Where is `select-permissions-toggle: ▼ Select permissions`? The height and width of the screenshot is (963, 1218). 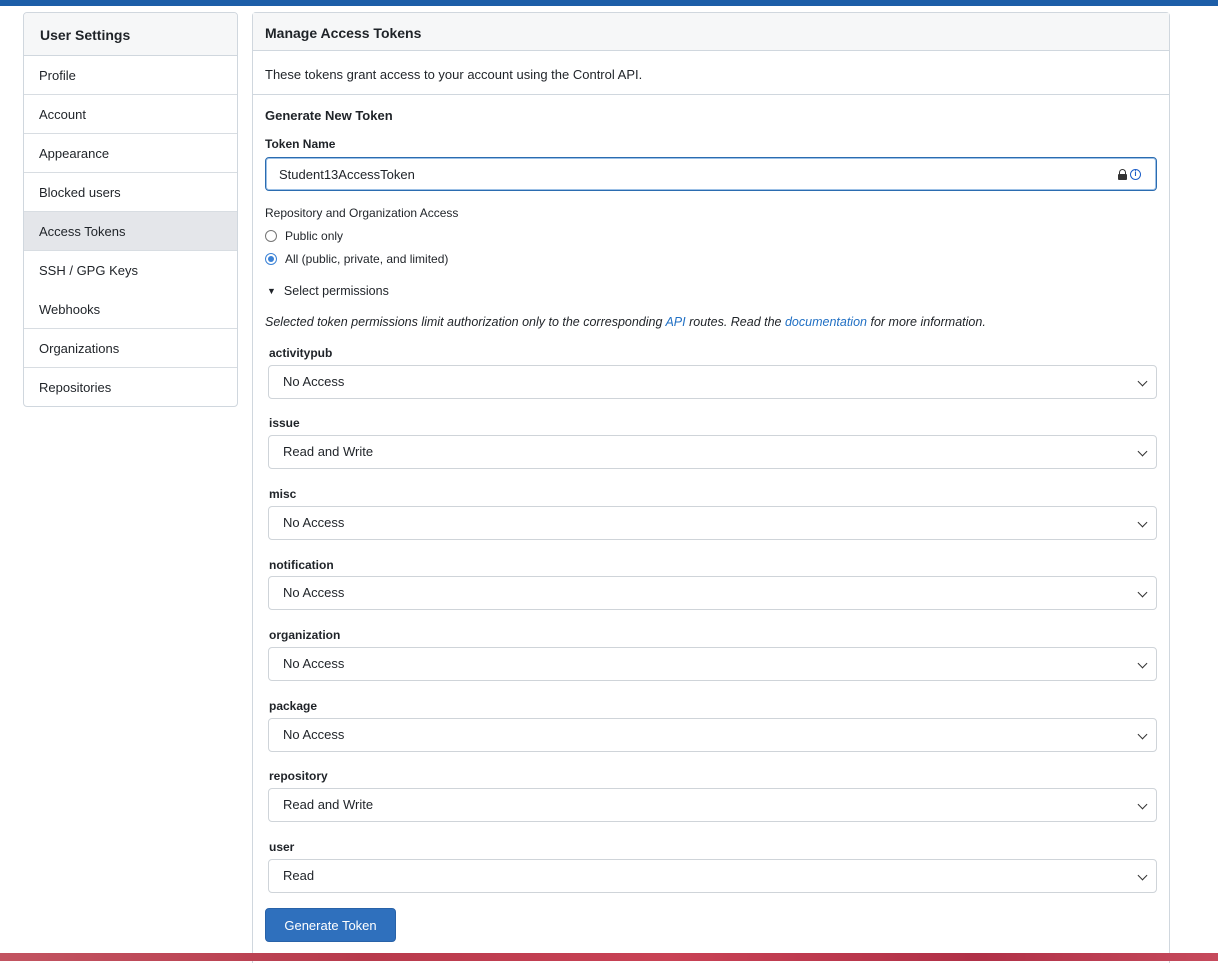 select-permissions-toggle: ▼ Select permissions is located at coordinates (328, 291).